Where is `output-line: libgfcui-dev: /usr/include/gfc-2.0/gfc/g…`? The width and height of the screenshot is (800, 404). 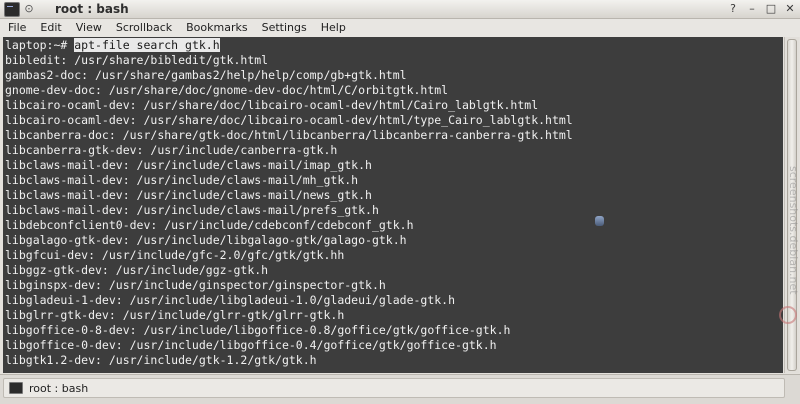 output-line: libgfcui-dev: /usr/include/gfc-2.0/gfc/g… is located at coordinates (175, 255).